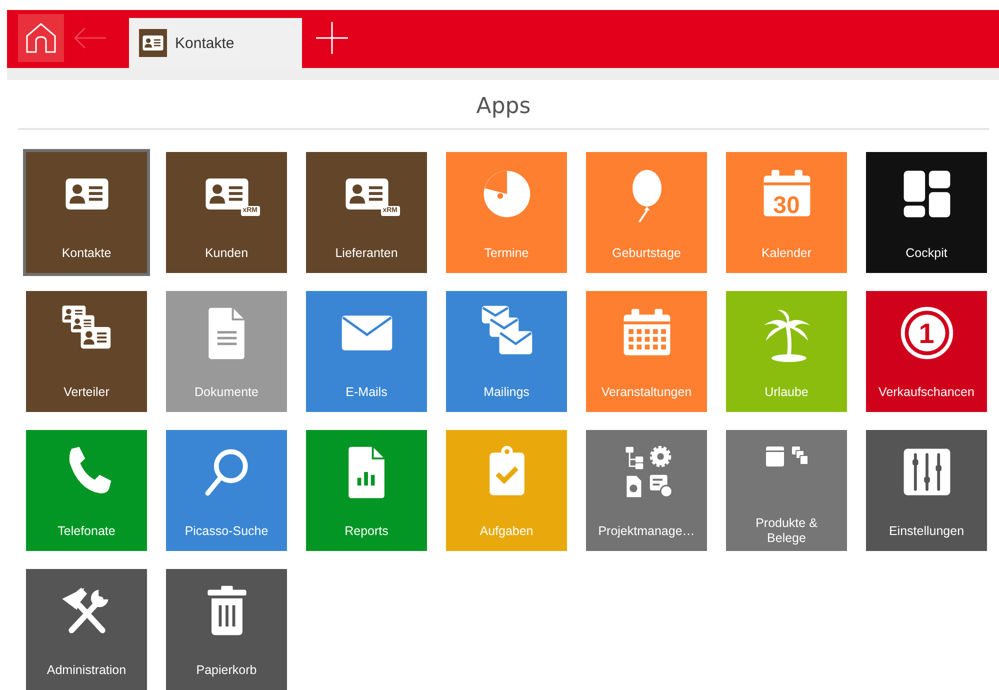  I want to click on app-tile: Geburtstage, so click(646, 212).